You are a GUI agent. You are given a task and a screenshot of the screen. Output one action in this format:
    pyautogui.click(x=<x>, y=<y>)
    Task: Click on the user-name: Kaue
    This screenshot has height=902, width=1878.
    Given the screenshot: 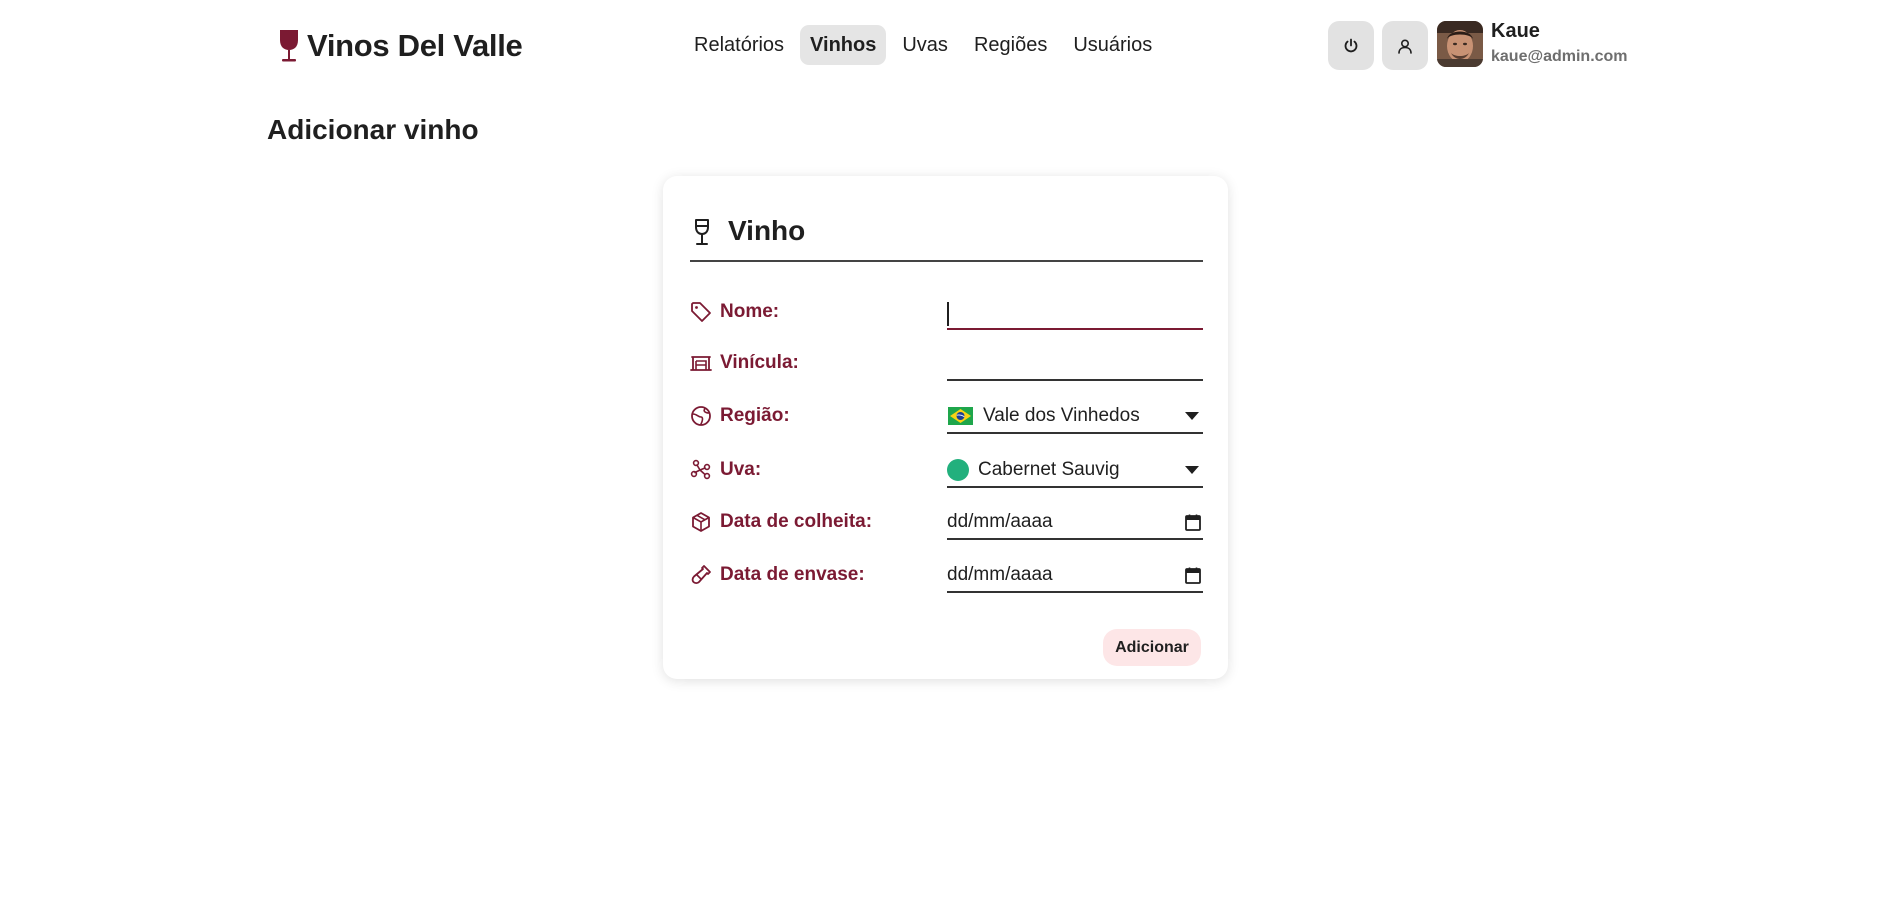 What is the action you would take?
    pyautogui.click(x=1515, y=31)
    